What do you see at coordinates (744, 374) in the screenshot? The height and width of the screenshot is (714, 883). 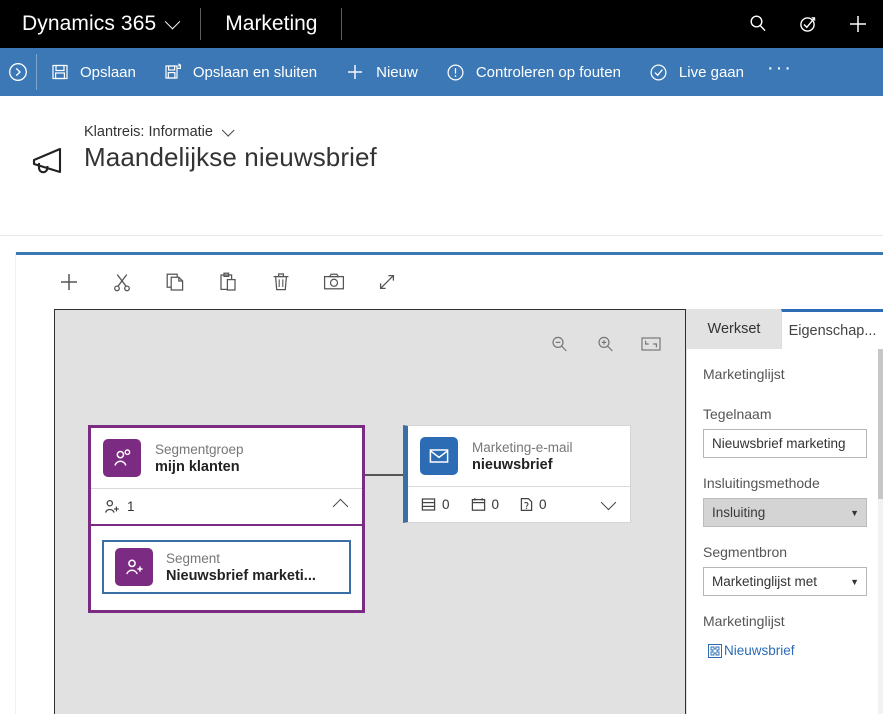 I see `panel-section-title: Marketinglijst` at bounding box center [744, 374].